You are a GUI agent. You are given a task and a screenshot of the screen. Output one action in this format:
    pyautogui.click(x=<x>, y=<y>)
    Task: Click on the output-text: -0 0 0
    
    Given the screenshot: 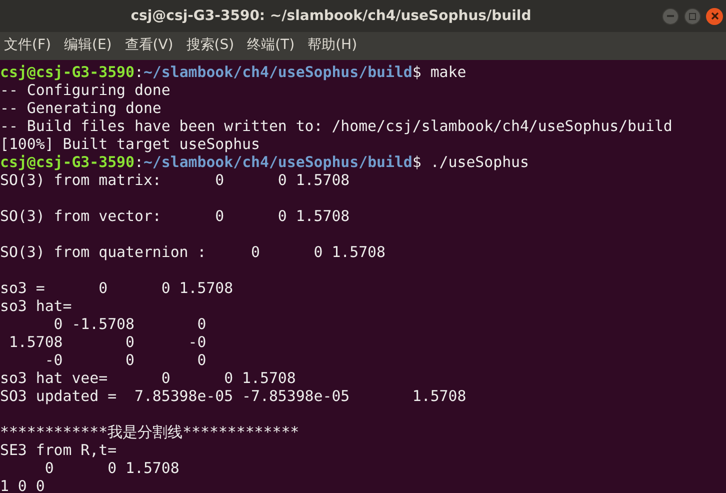 What is the action you would take?
    pyautogui.click(x=125, y=360)
    